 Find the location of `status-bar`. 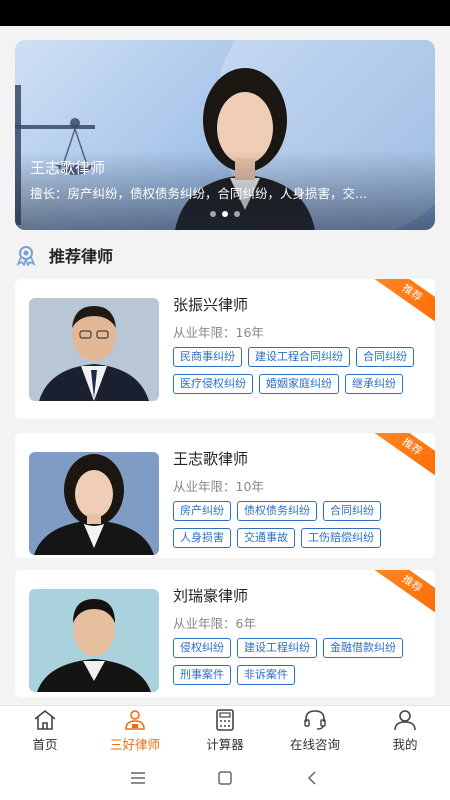

status-bar is located at coordinates (225, 13).